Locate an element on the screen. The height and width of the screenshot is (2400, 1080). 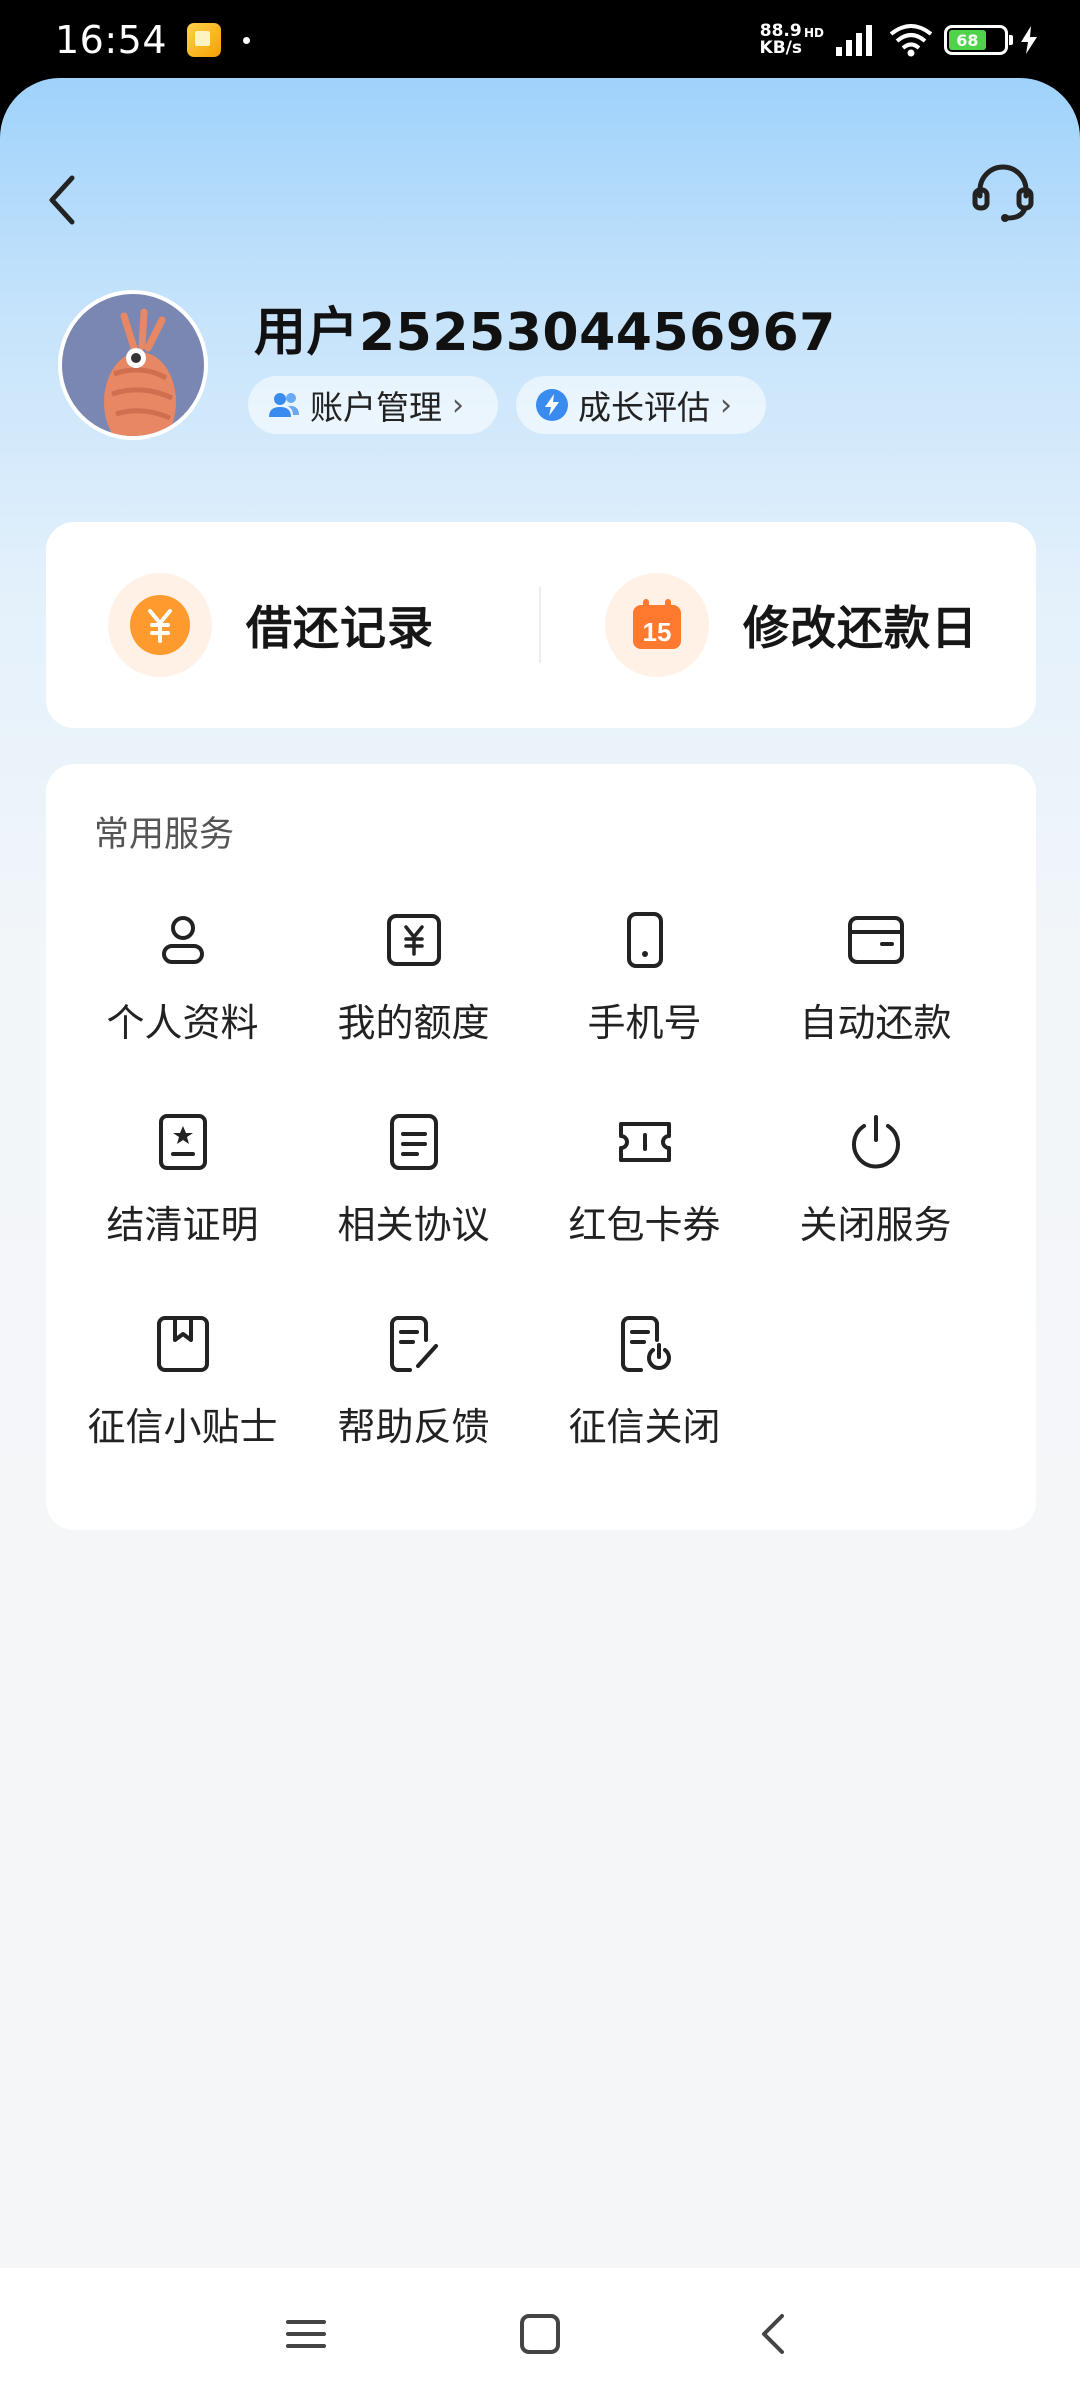
home-icon is located at coordinates (540, 2334).